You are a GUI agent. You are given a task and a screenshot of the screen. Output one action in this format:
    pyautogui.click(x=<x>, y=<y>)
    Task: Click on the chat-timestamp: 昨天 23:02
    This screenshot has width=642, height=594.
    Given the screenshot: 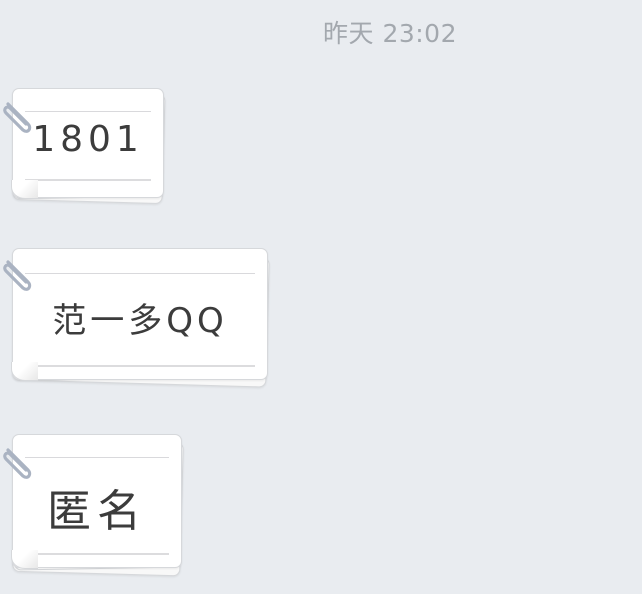 What is the action you would take?
    pyautogui.click(x=390, y=33)
    